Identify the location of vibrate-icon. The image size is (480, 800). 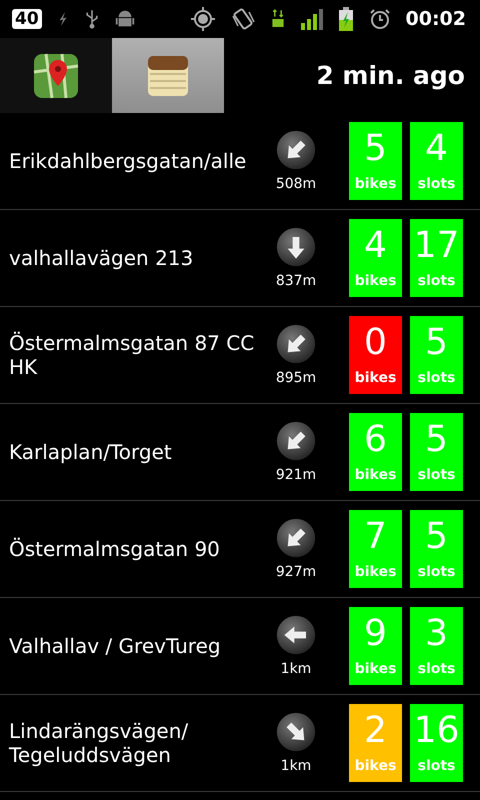
(243, 19).